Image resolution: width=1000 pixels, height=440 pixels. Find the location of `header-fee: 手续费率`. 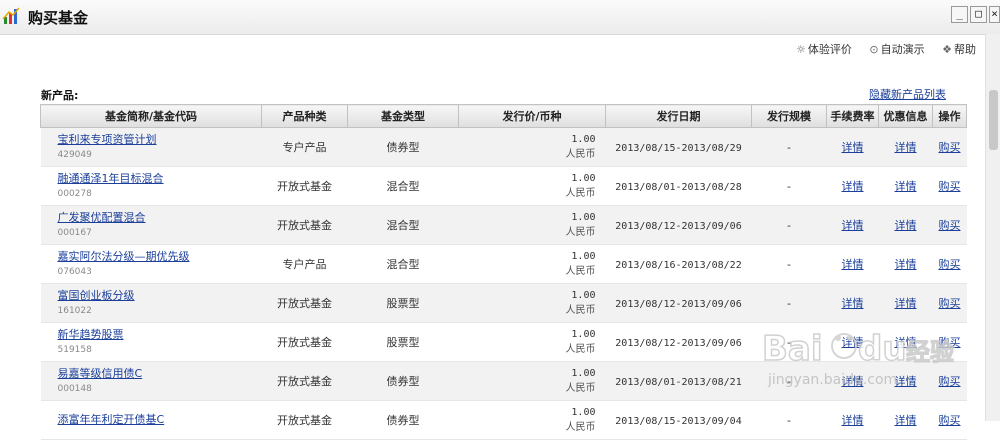

header-fee: 手续费率 is located at coordinates (852, 116).